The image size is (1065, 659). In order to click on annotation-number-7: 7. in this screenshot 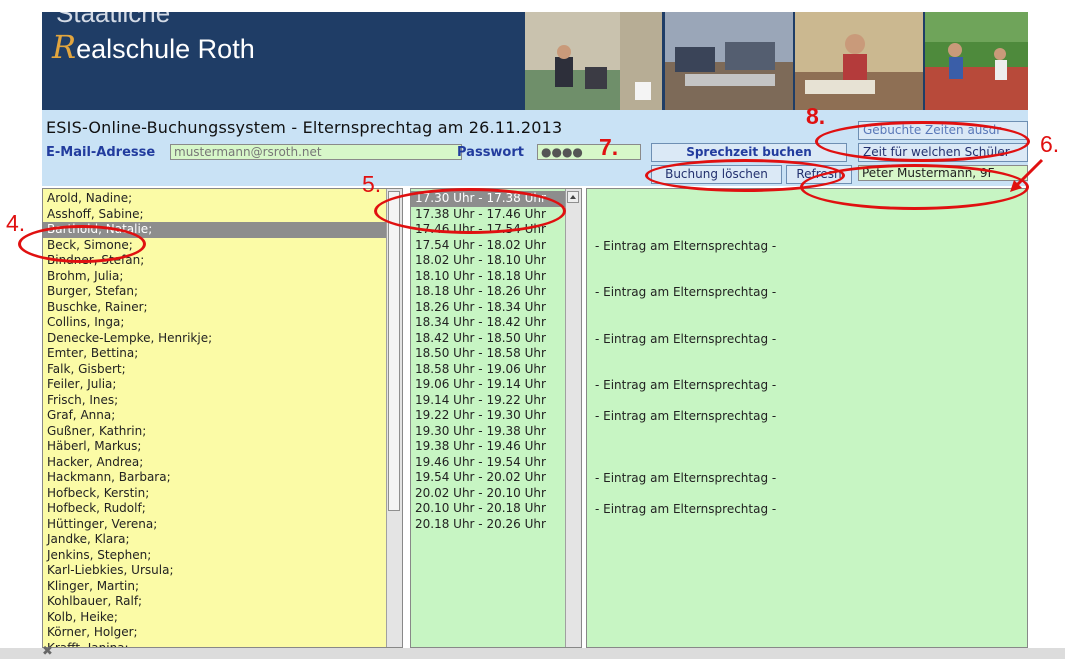, I will do `click(609, 147)`.